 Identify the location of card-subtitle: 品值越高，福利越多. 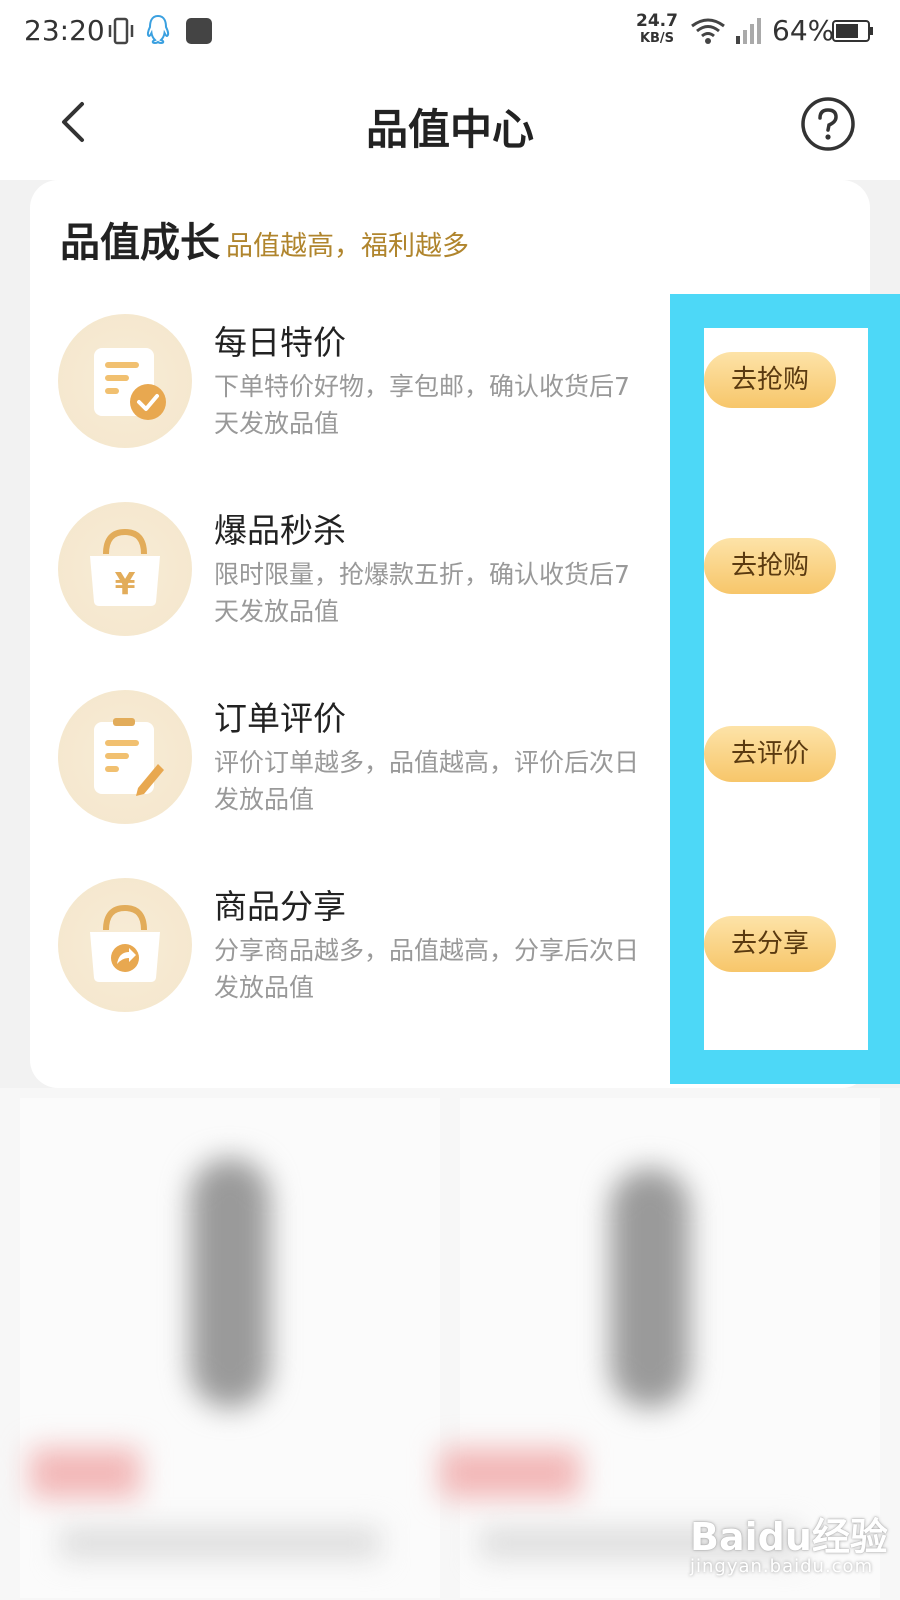
(347, 246).